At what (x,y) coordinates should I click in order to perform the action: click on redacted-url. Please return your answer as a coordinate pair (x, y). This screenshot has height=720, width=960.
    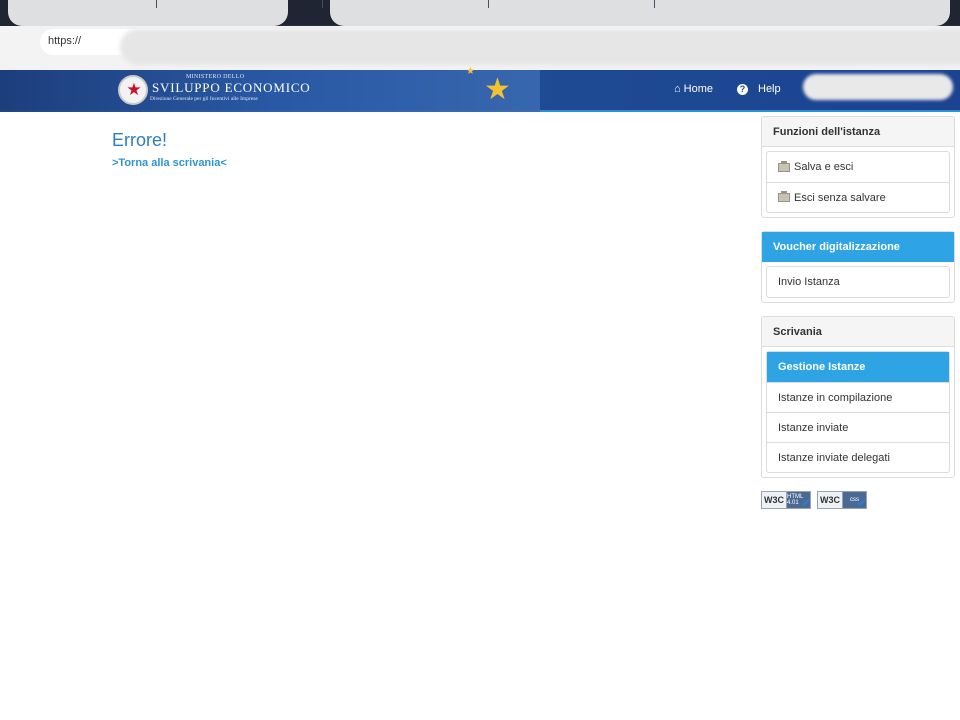
    Looking at the image, I should click on (540, 47).